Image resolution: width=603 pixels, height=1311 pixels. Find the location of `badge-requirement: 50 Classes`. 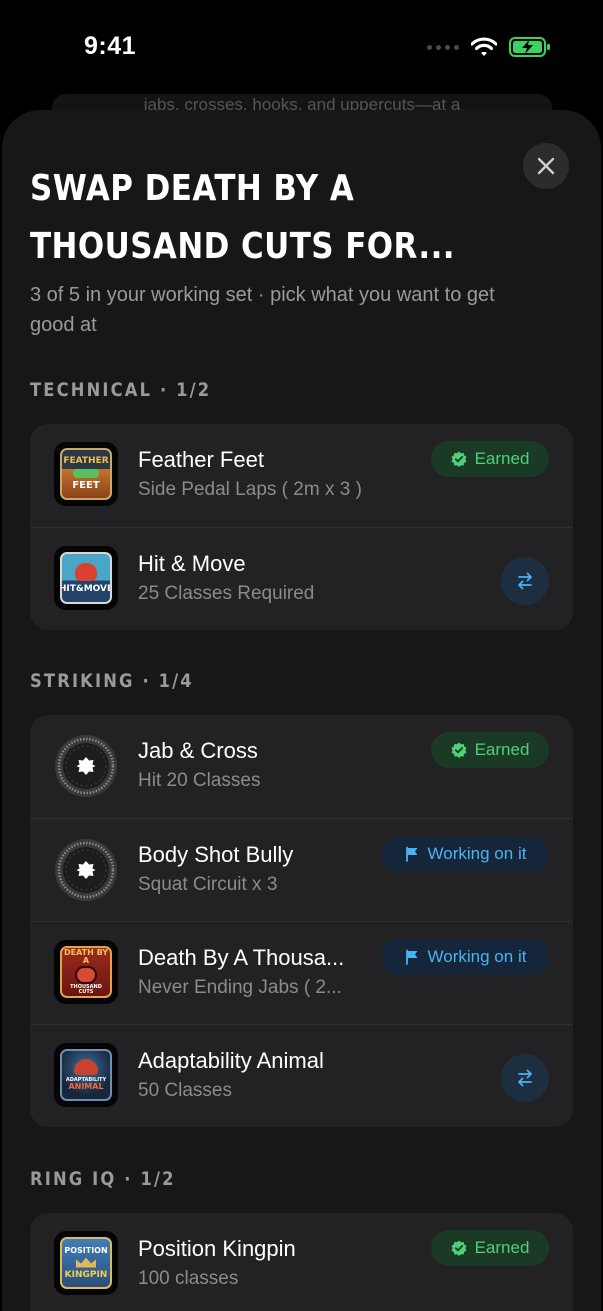

badge-requirement: 50 Classes is located at coordinates (185, 1090).